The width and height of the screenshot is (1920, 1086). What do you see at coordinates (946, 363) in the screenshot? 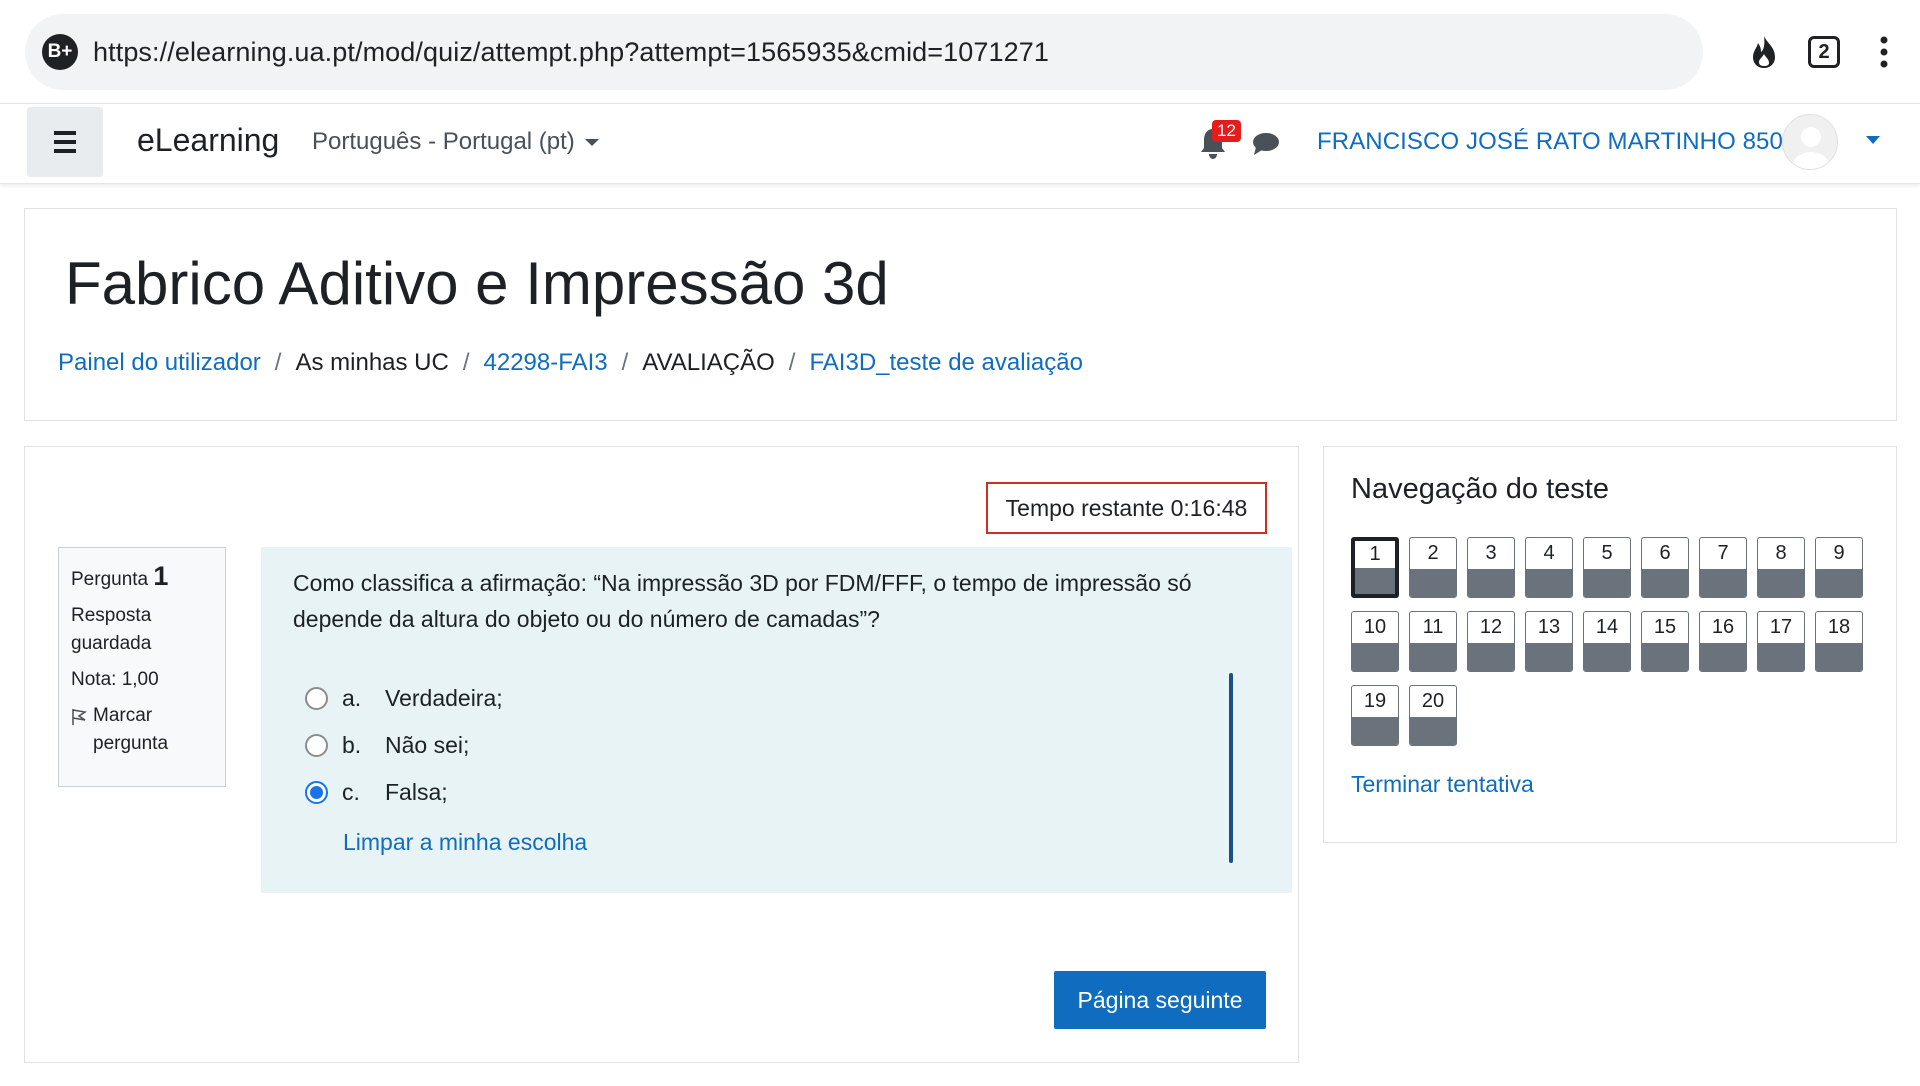
I see `breadcrumb-item-quiz: FAI3D_teste de avaliação` at bounding box center [946, 363].